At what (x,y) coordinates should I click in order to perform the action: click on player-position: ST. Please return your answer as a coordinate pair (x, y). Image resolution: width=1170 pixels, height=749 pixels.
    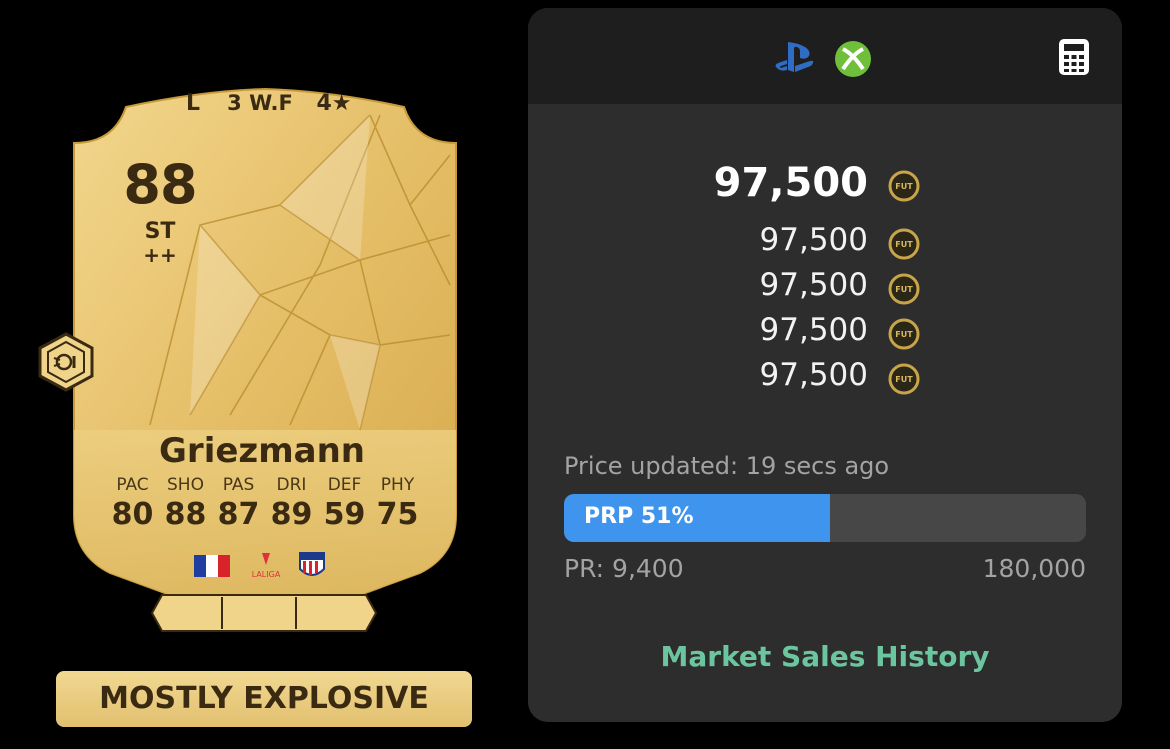
    Looking at the image, I should click on (160, 231).